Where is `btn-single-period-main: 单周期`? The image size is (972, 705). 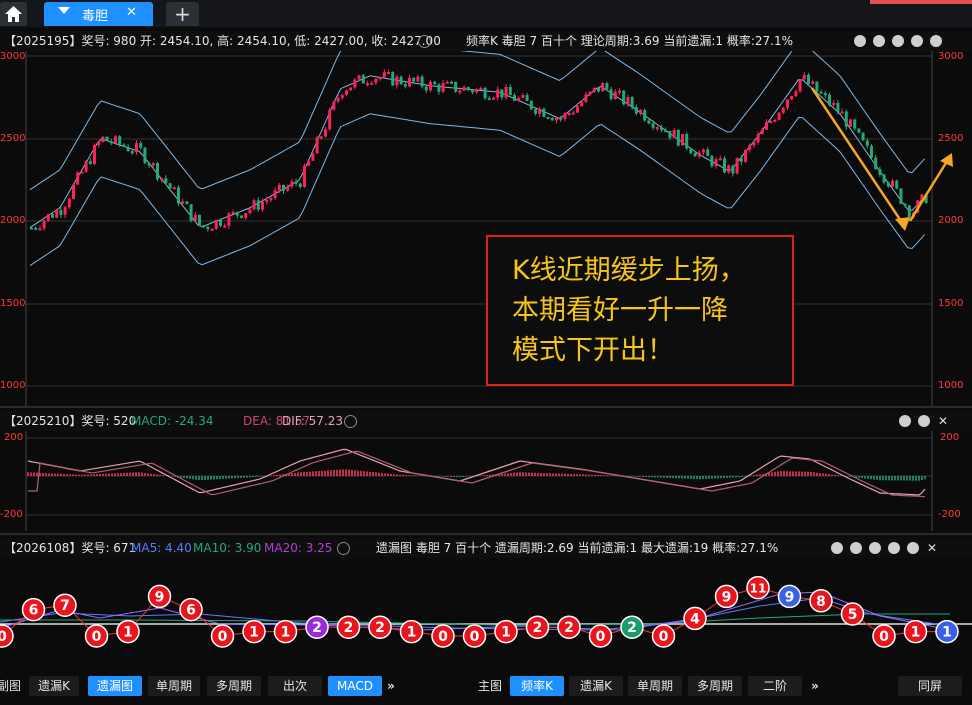
btn-single-period-main: 单周期 is located at coordinates (655, 686).